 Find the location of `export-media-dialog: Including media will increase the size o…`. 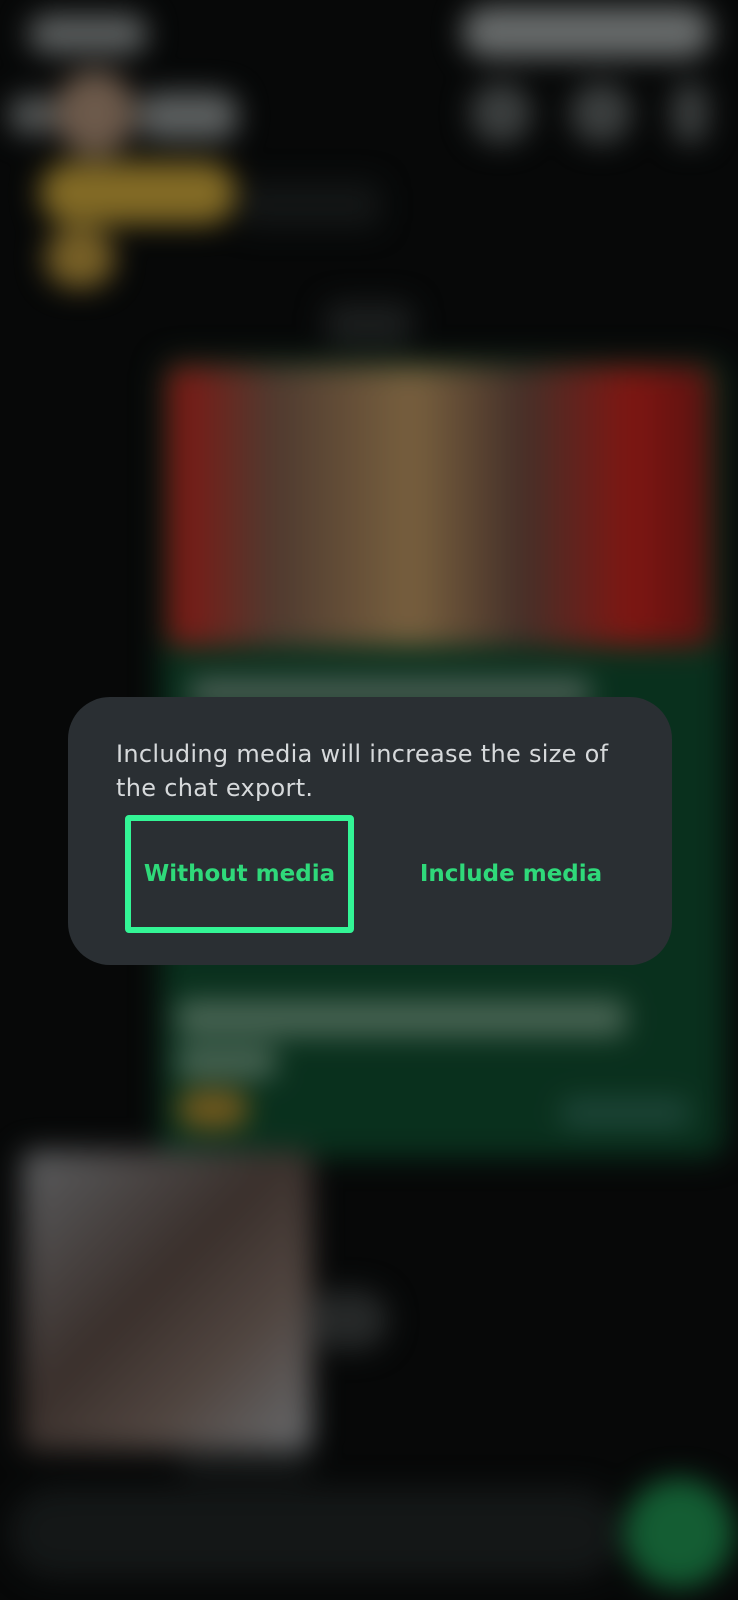

export-media-dialog: Including media will increase the size o… is located at coordinates (370, 831).